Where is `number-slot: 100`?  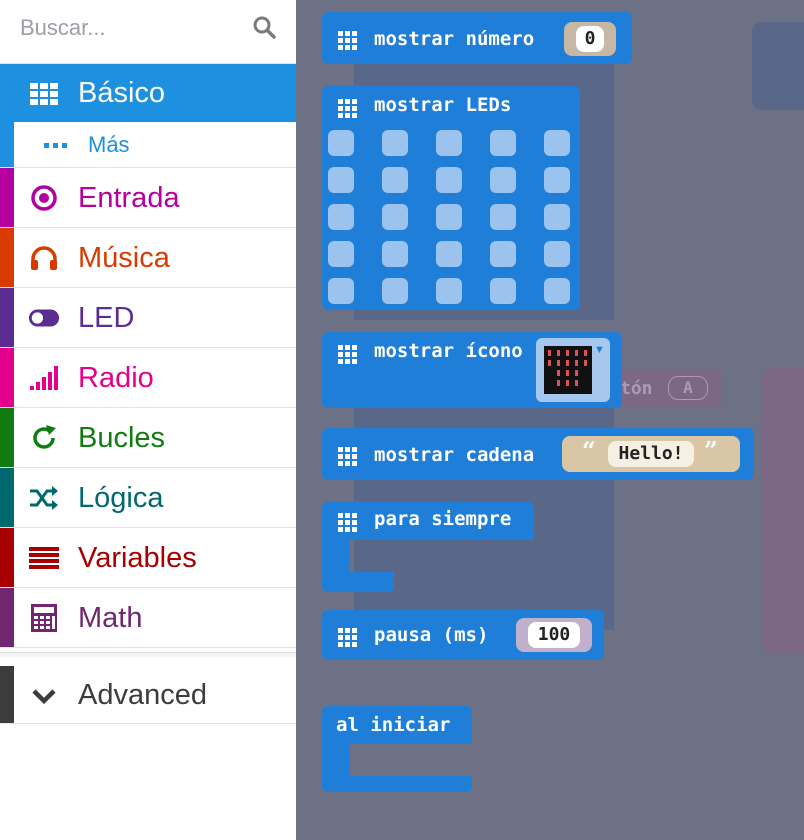 number-slot: 100 is located at coordinates (554, 635).